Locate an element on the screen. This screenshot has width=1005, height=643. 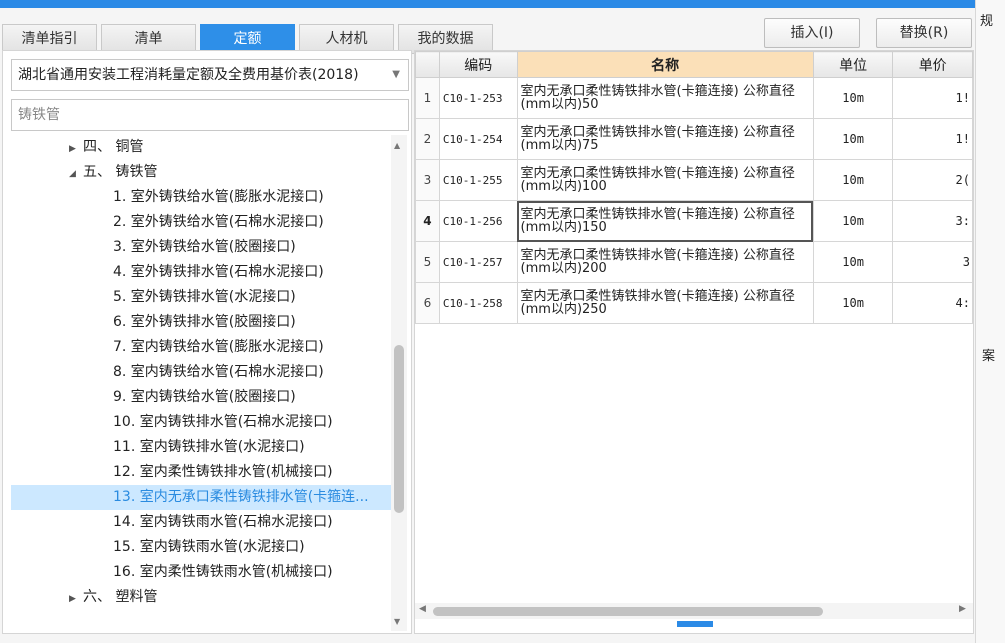
tree-item-label: 六、 塑料管 is located at coordinates (120, 597).